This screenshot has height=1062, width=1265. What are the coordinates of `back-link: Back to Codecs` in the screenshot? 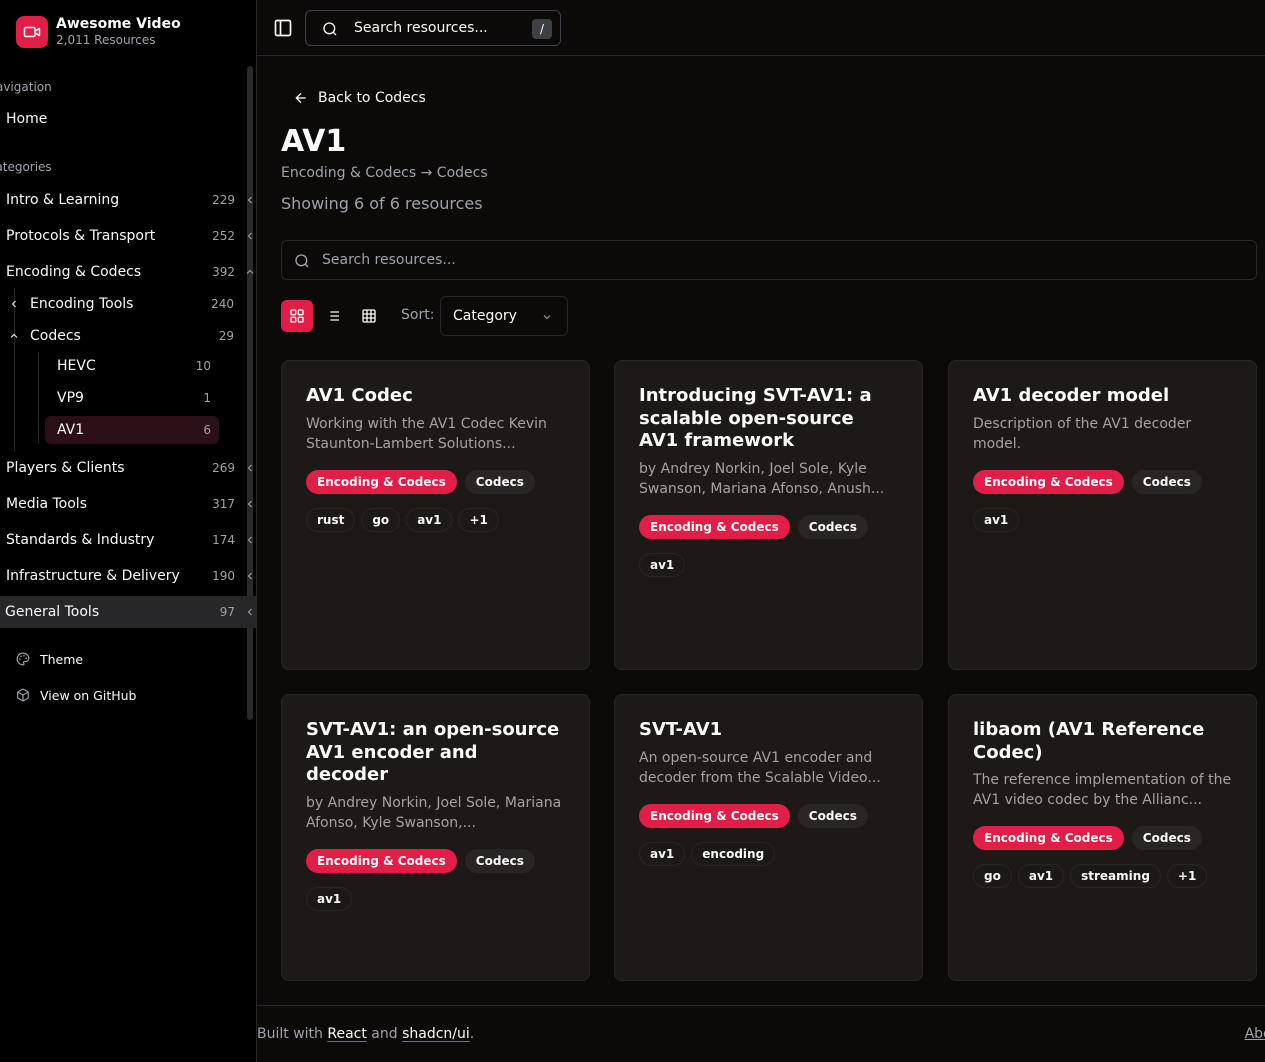 It's located at (359, 98).